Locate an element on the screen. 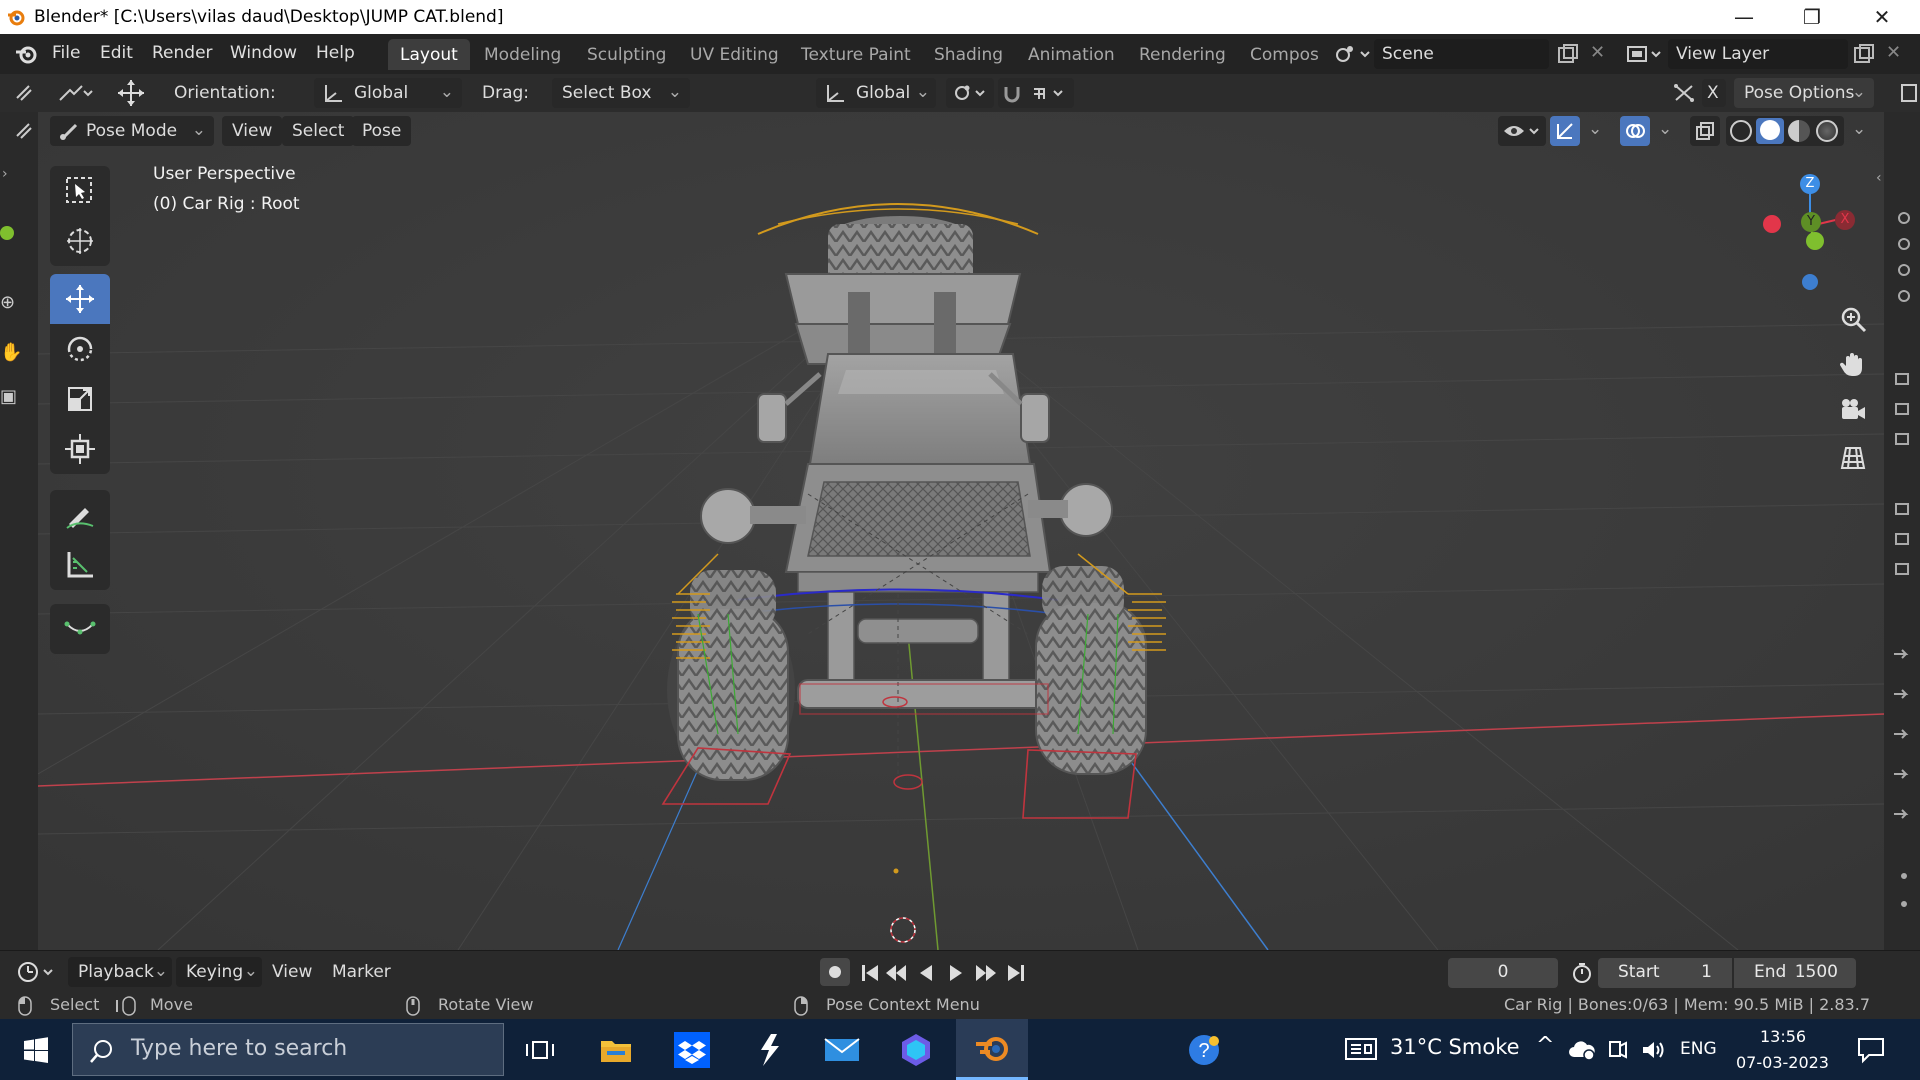  wireframe-shading-icon is located at coordinates (1741, 131).